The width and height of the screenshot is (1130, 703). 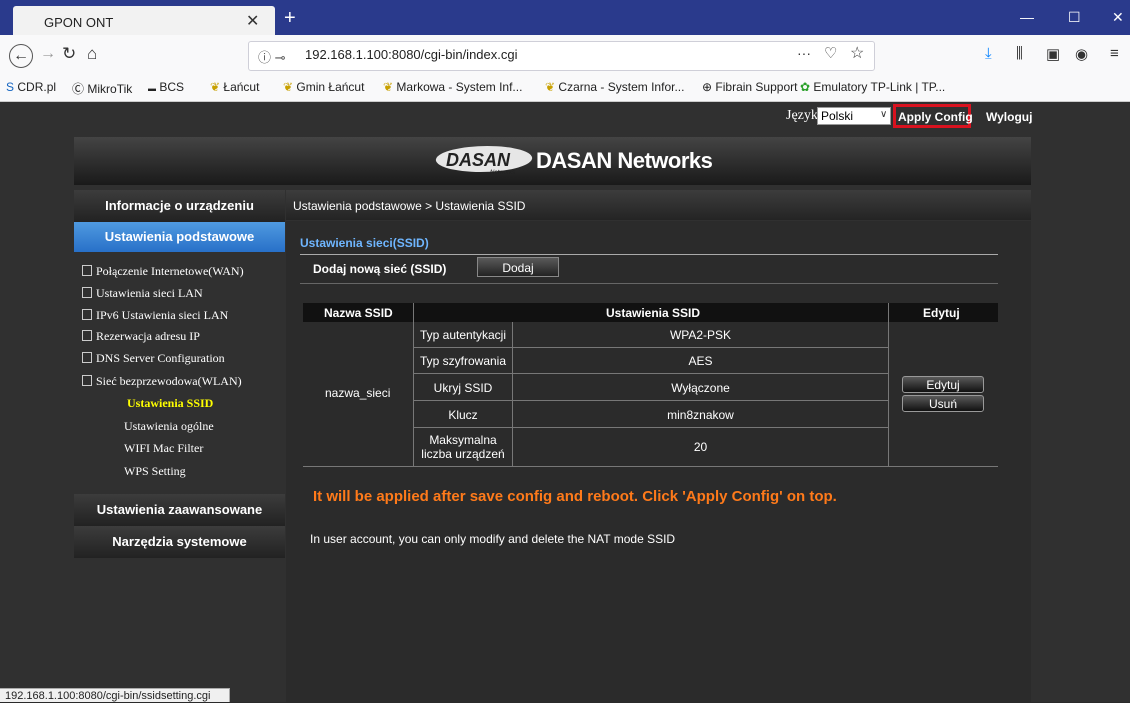 I want to click on settings-label-auth: Typ autentykacji, so click(x=463, y=335).